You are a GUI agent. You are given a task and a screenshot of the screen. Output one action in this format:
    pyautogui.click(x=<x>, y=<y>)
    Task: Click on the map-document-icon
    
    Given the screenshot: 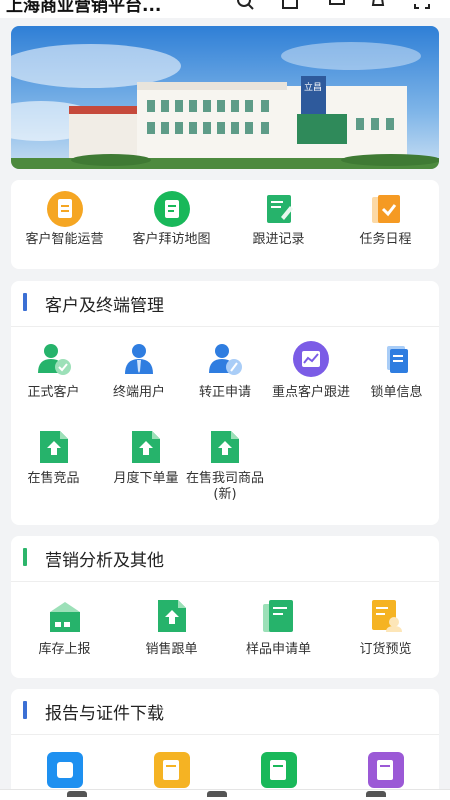 What is the action you would take?
    pyautogui.click(x=171, y=209)
    